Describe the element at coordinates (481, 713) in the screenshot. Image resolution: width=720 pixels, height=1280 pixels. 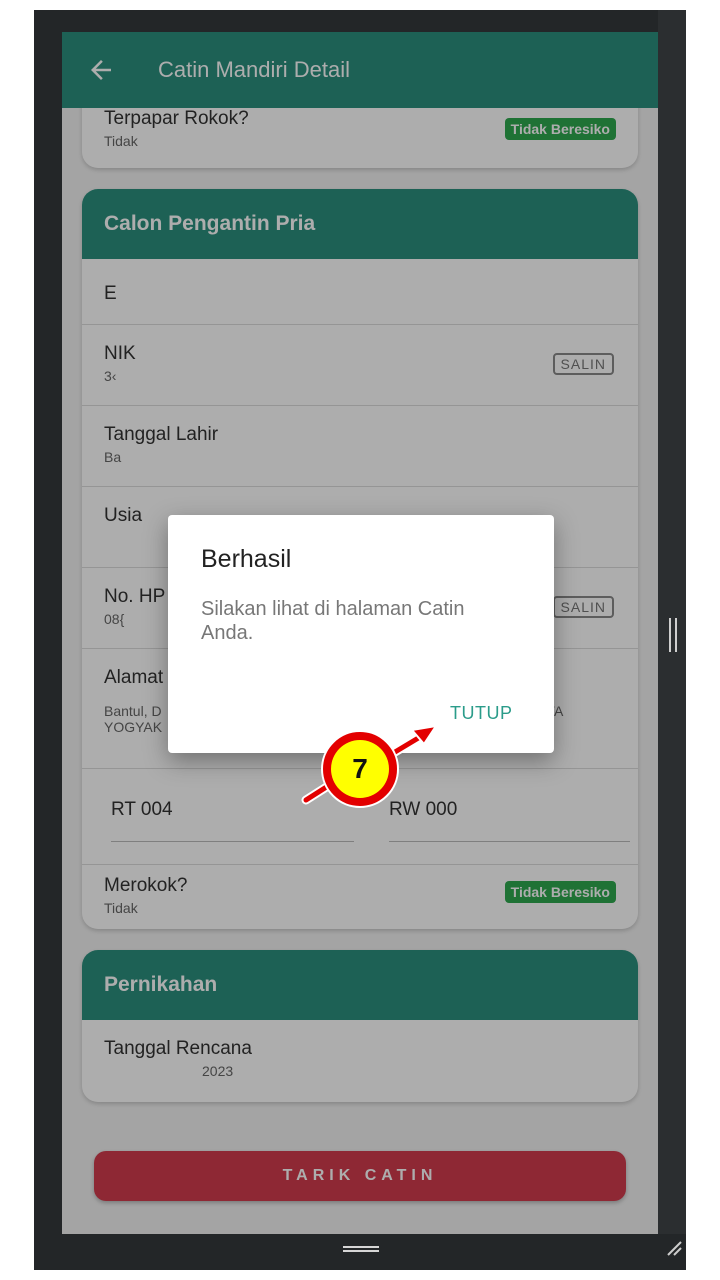
I see `close-dialog-button: TUTUP` at that location.